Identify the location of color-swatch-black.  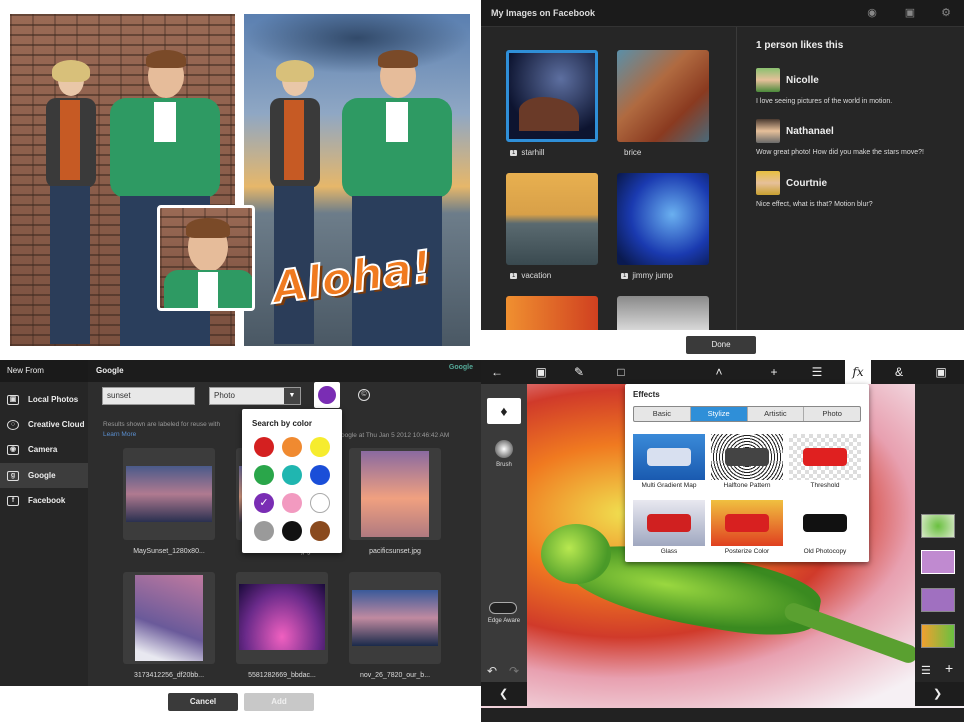
(292, 531).